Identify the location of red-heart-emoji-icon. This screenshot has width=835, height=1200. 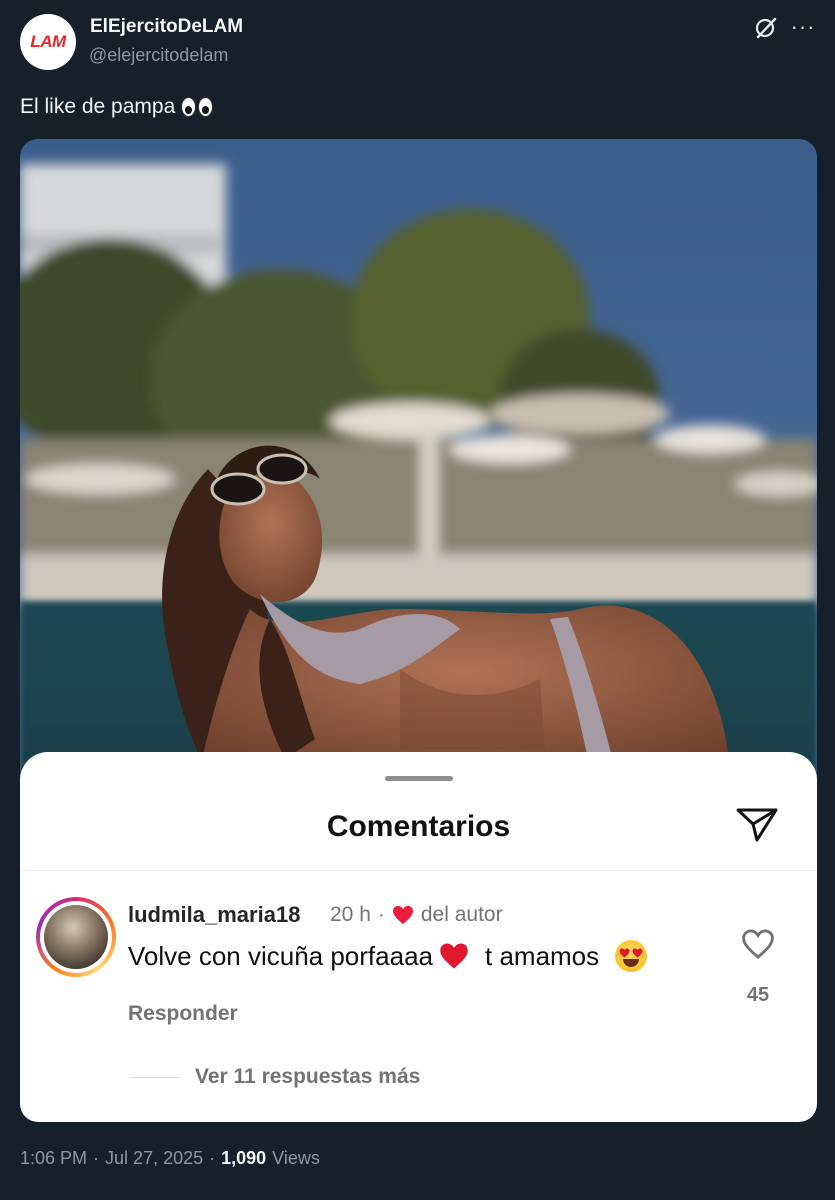
(454, 956).